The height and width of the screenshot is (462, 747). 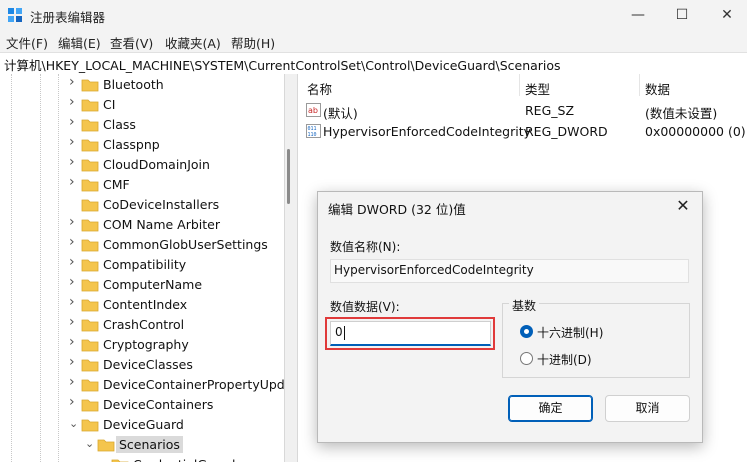 What do you see at coordinates (116, 184) in the screenshot?
I see `tree-item-label: CMF` at bounding box center [116, 184].